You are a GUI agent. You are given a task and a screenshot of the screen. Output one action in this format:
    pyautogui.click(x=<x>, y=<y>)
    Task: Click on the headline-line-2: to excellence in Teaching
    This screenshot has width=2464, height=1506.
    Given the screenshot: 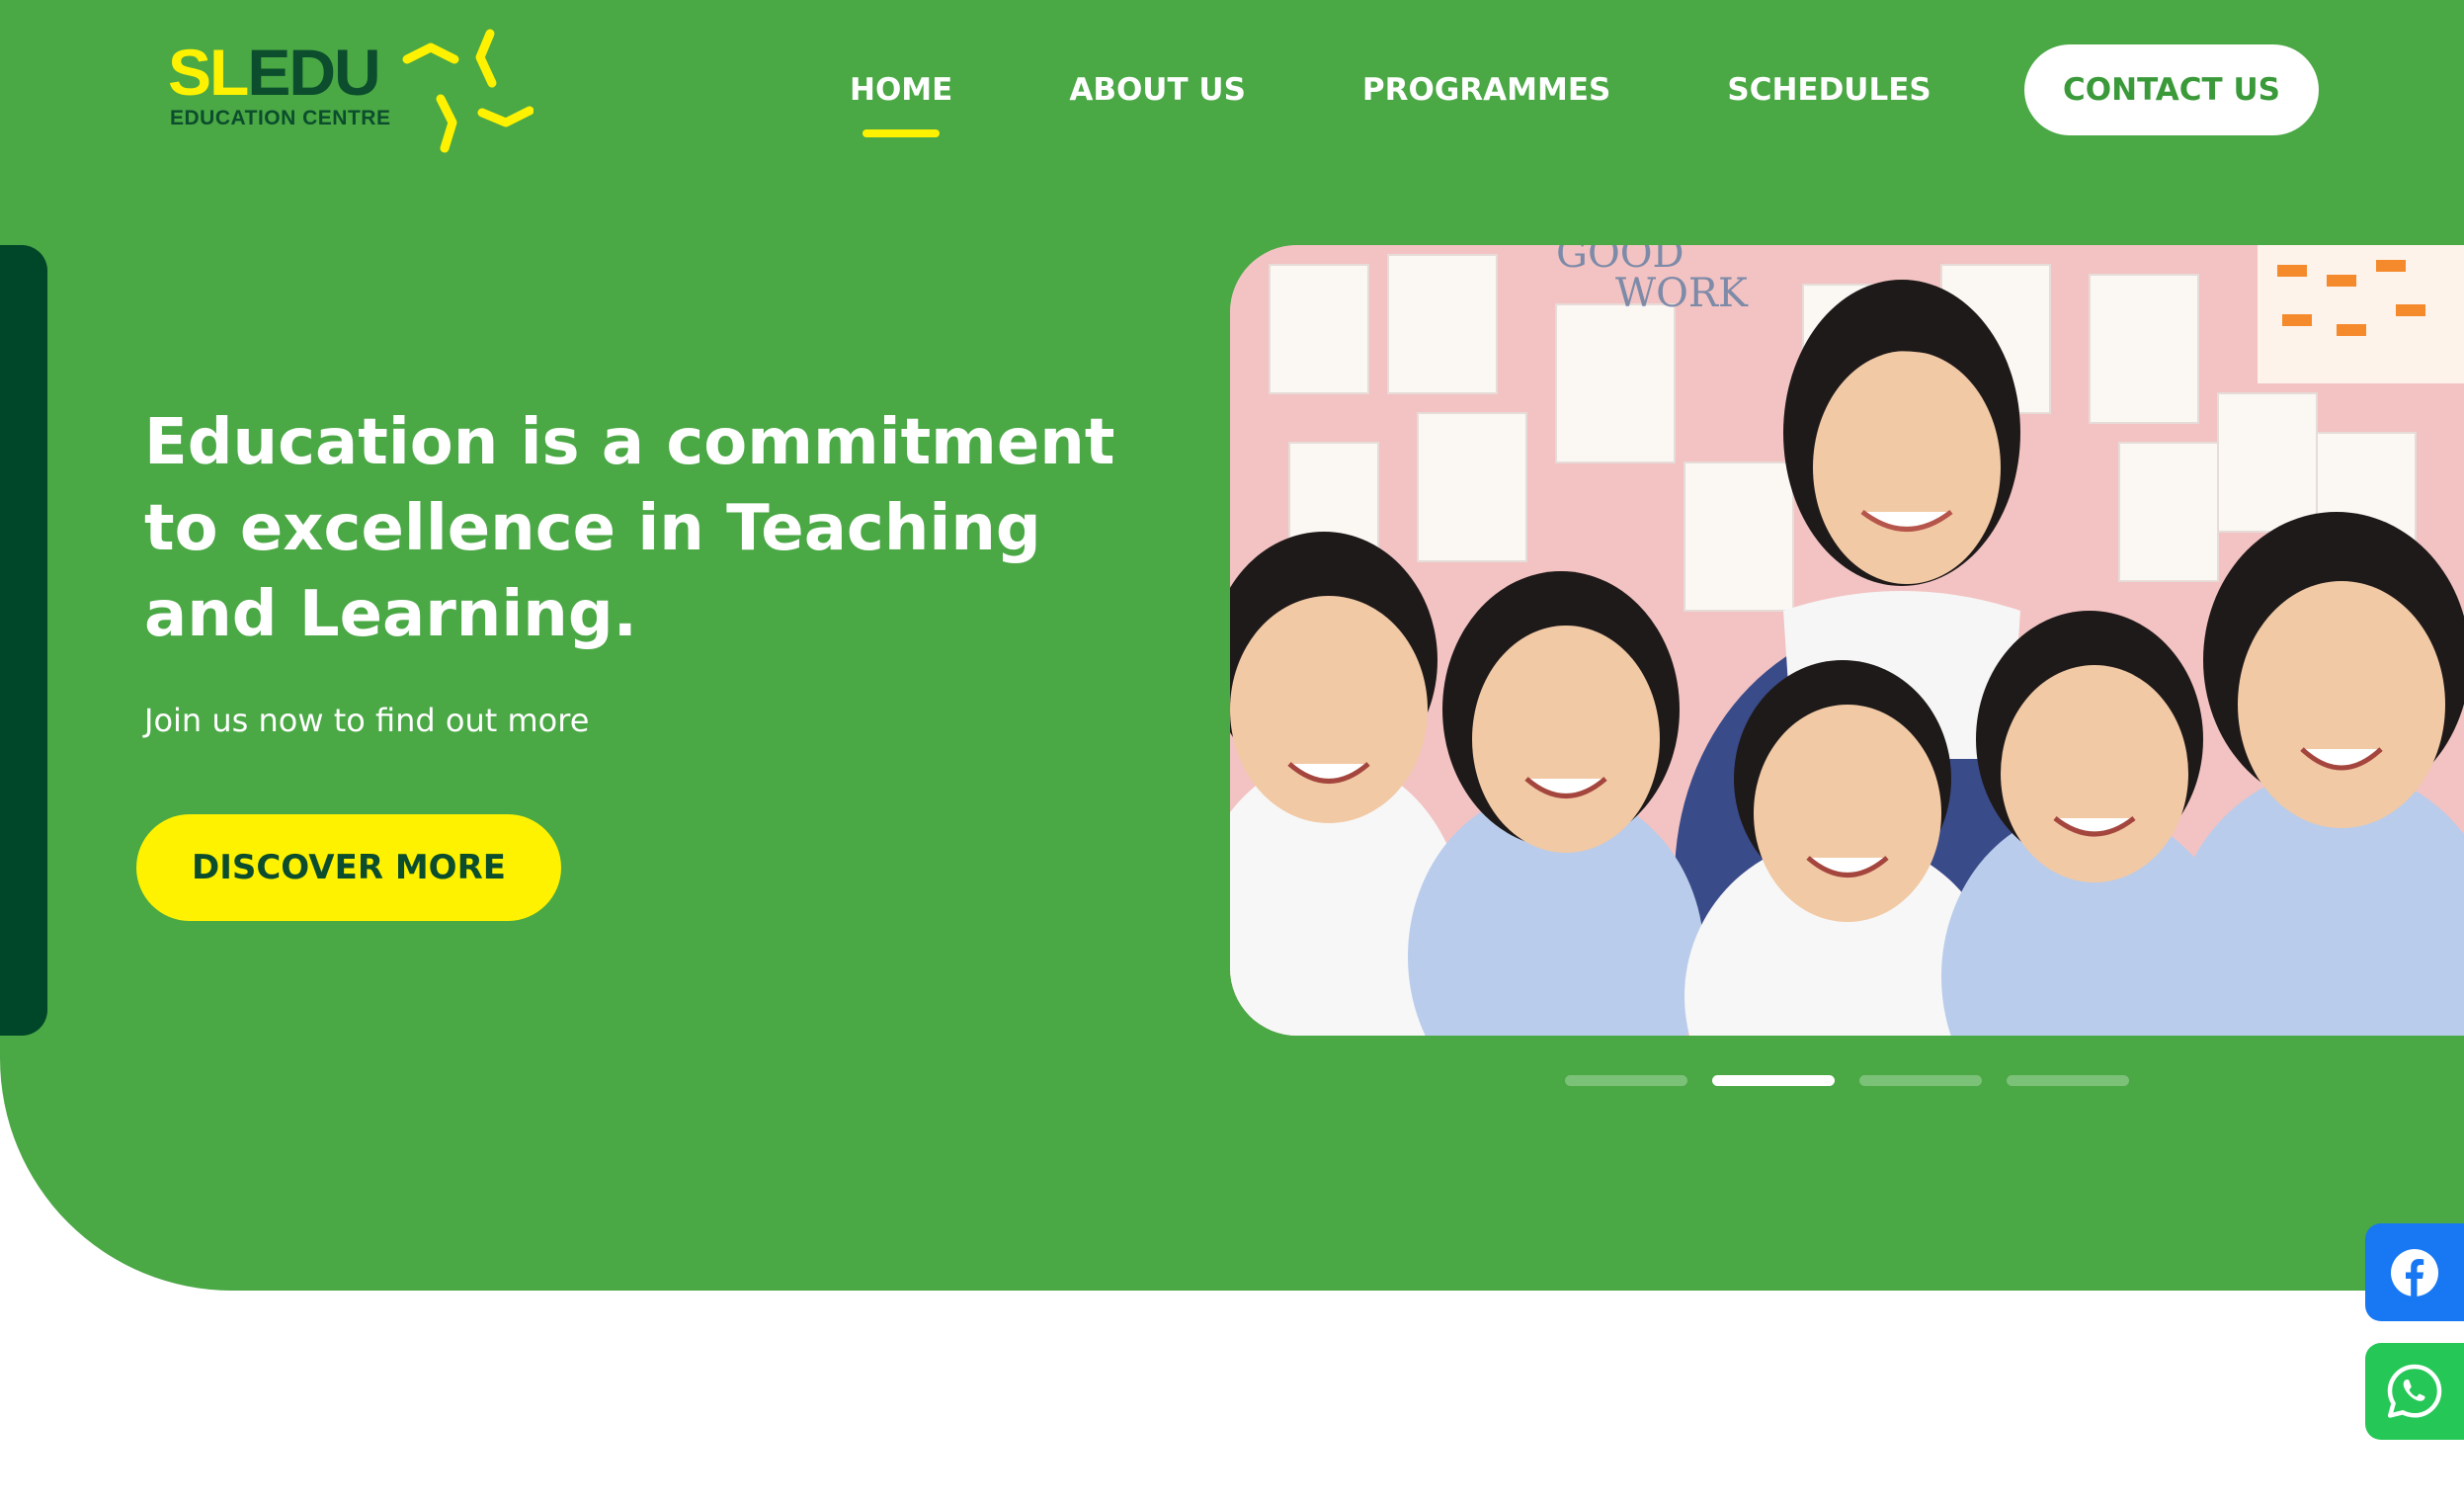 What is the action you would take?
    pyautogui.click(x=592, y=528)
    